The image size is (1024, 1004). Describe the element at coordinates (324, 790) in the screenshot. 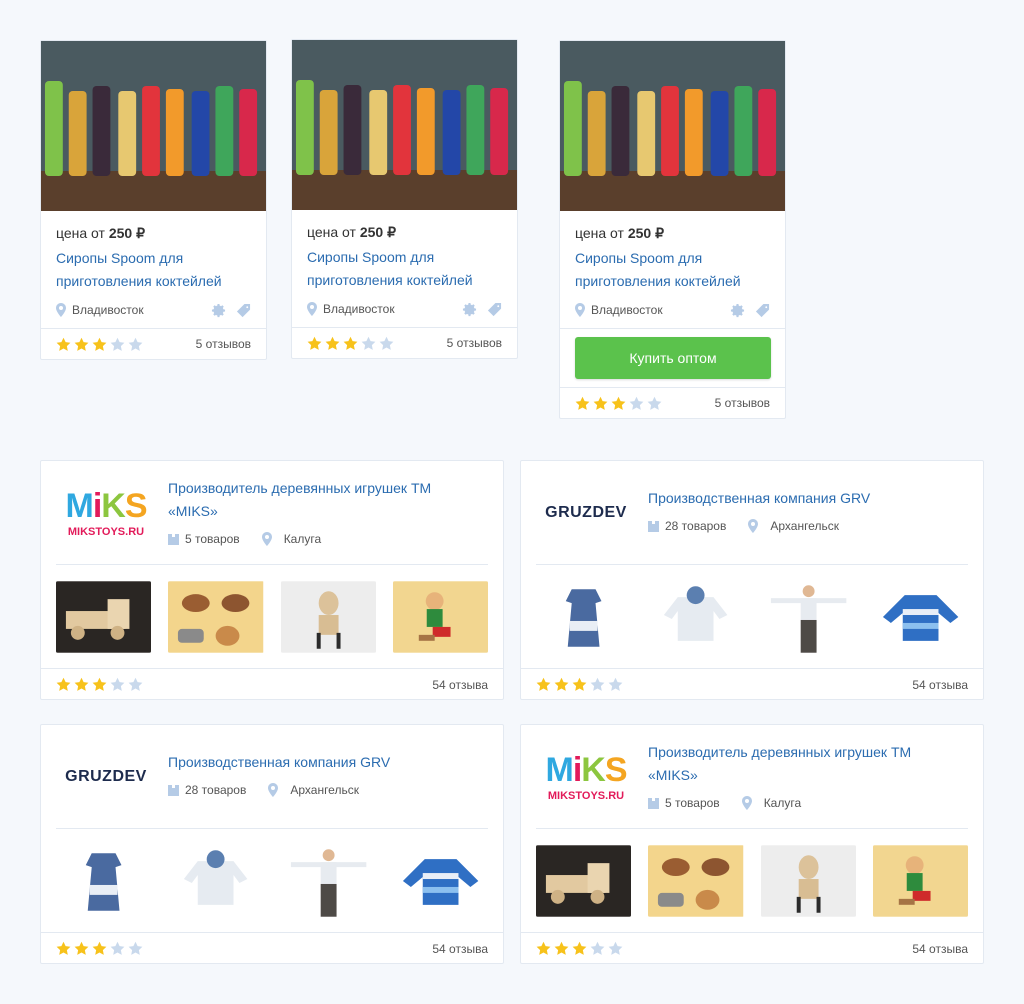

I see `city: Архангельск` at that location.